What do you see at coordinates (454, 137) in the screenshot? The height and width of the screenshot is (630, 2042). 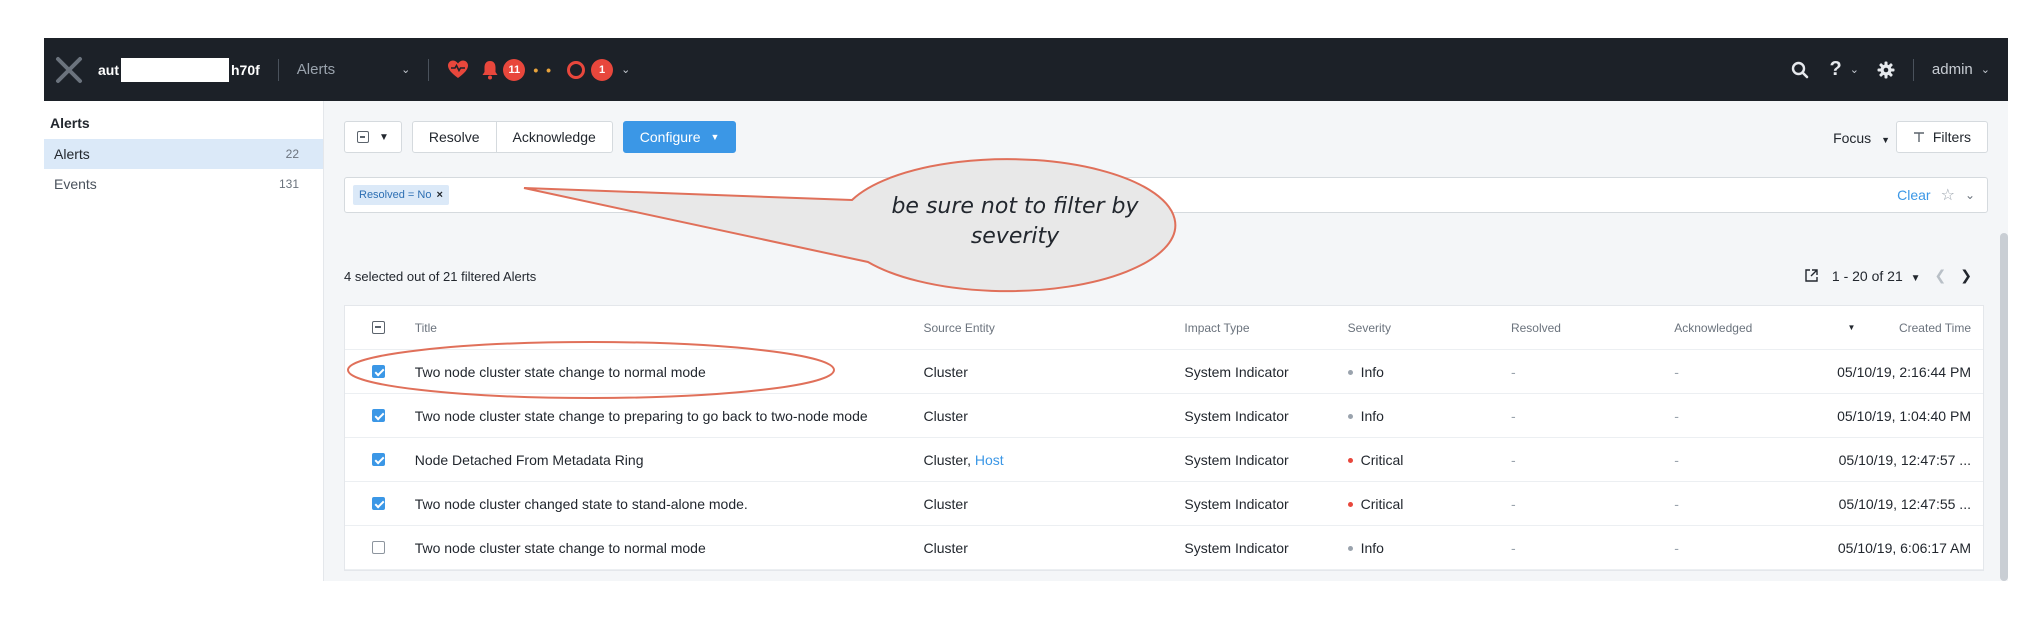 I see `resolve-button: Resolve` at bounding box center [454, 137].